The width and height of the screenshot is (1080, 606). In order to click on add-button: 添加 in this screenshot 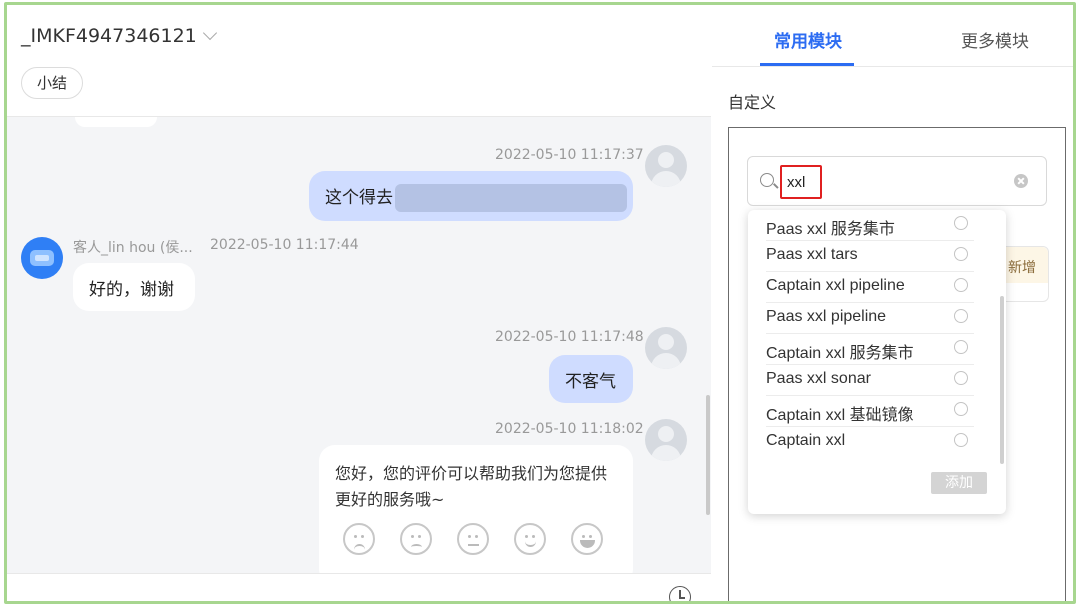, I will do `click(959, 483)`.